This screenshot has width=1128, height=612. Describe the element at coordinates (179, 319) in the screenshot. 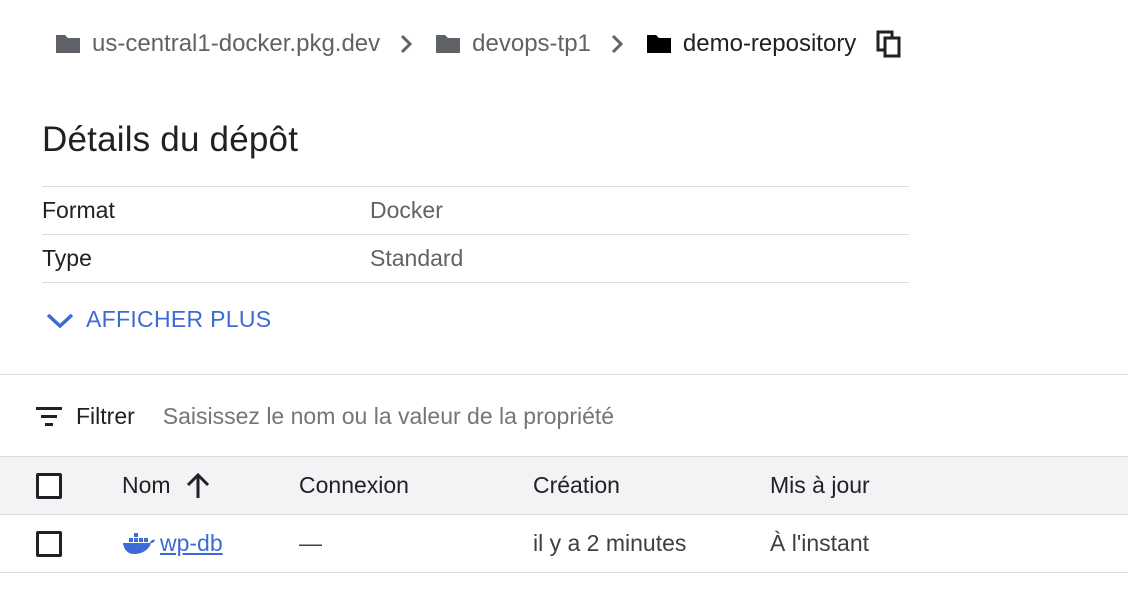

I see `show-more-label: AFFICHER PLUS` at that location.